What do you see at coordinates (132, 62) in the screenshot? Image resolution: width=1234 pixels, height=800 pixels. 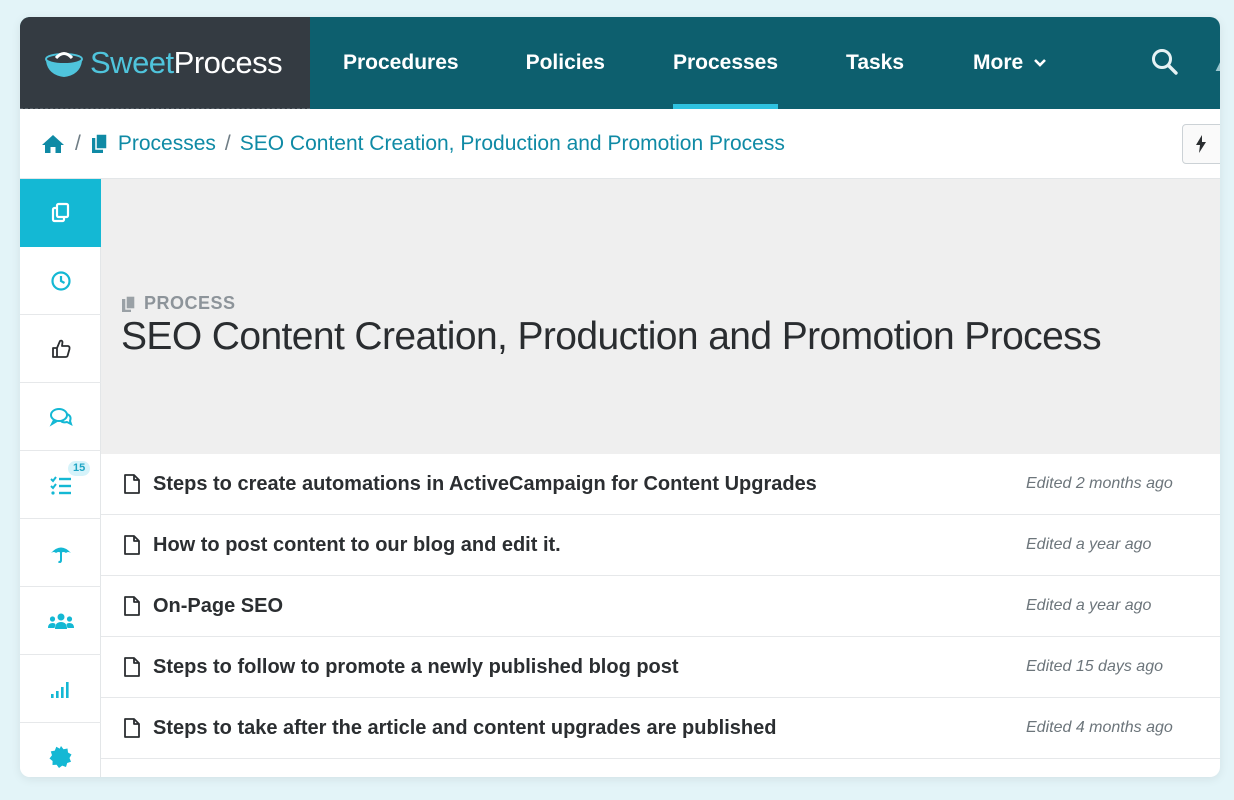 I see `logo-text-sweet: Sweet` at bounding box center [132, 62].